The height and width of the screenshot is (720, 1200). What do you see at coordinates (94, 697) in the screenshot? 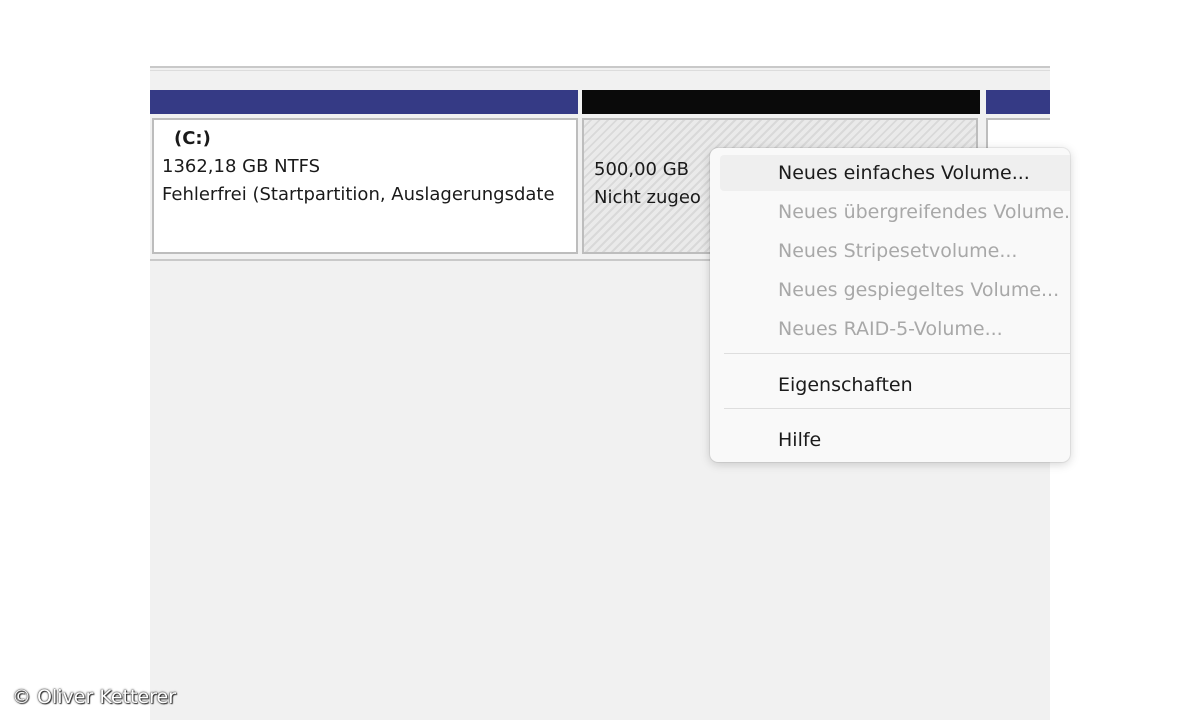
I see `copyright-watermark: © Oliver Ketterer` at bounding box center [94, 697].